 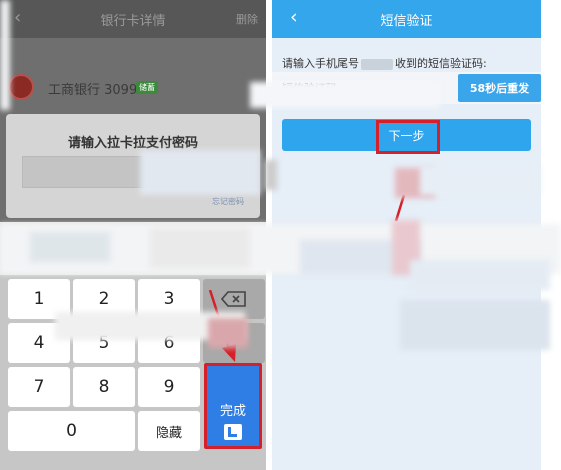 I want to click on sms-prompt-prefix: 请输入手机尾号, so click(x=320, y=63).